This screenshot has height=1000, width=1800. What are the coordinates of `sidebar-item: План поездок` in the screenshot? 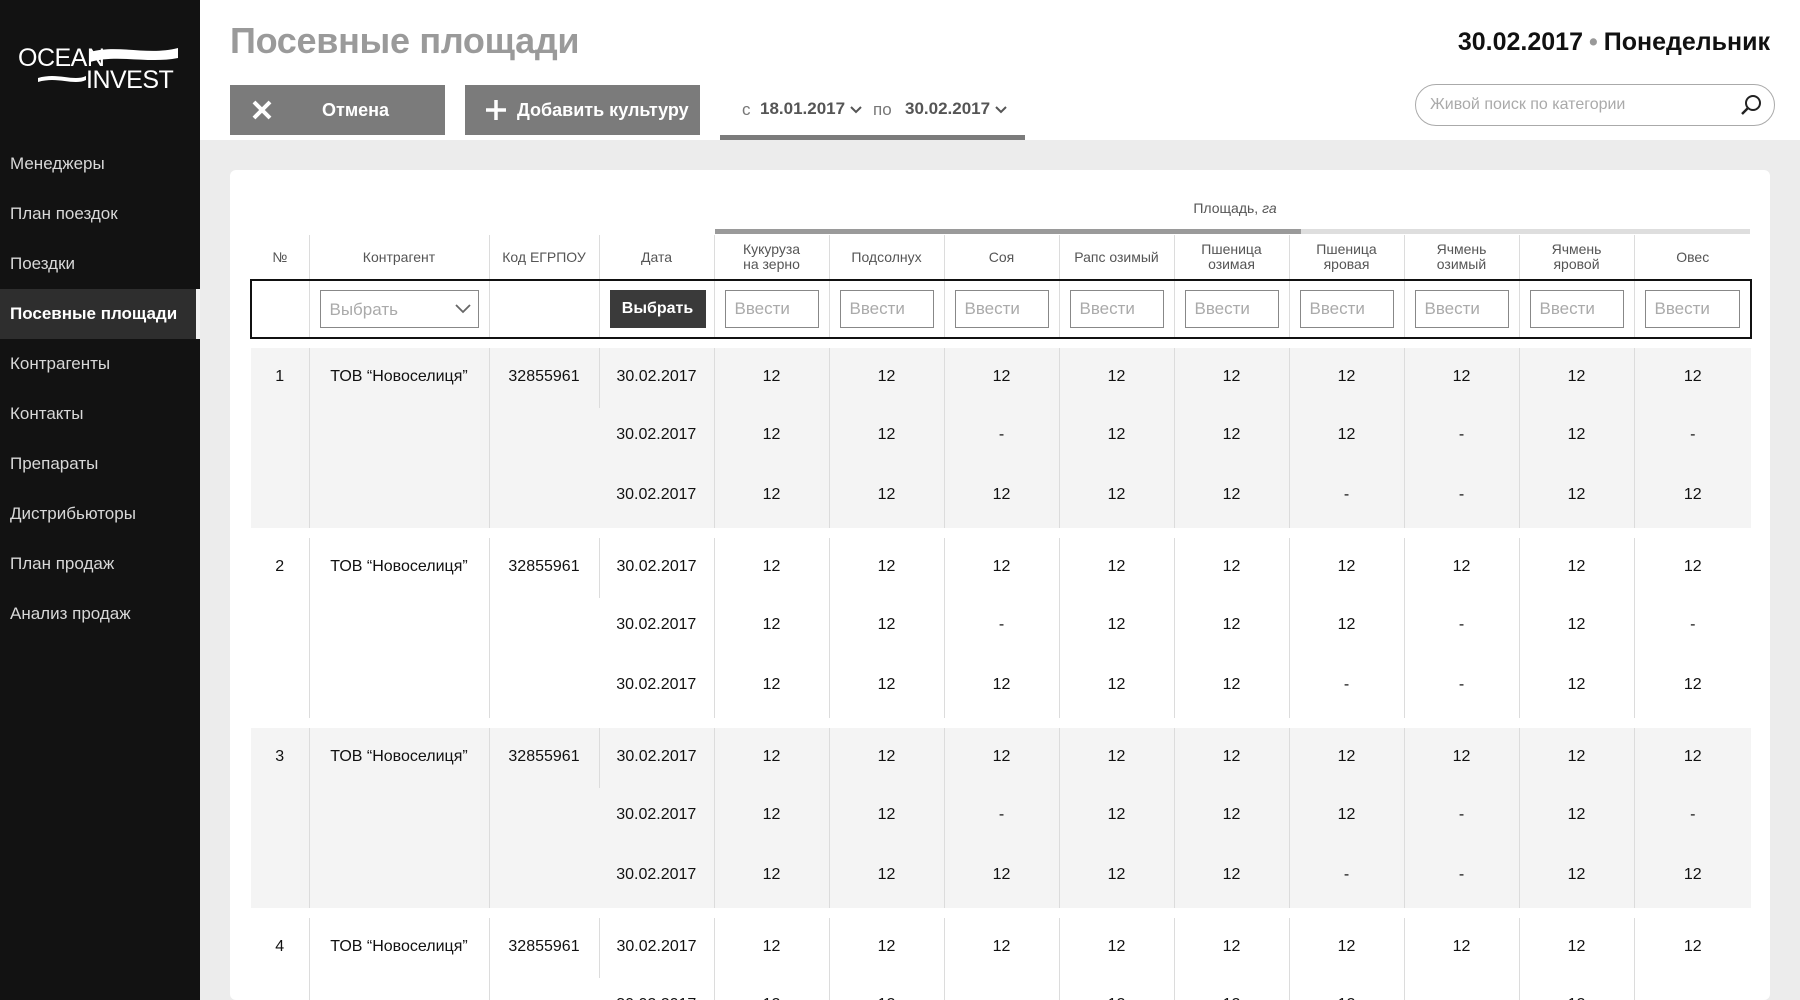 It's located at (100, 214).